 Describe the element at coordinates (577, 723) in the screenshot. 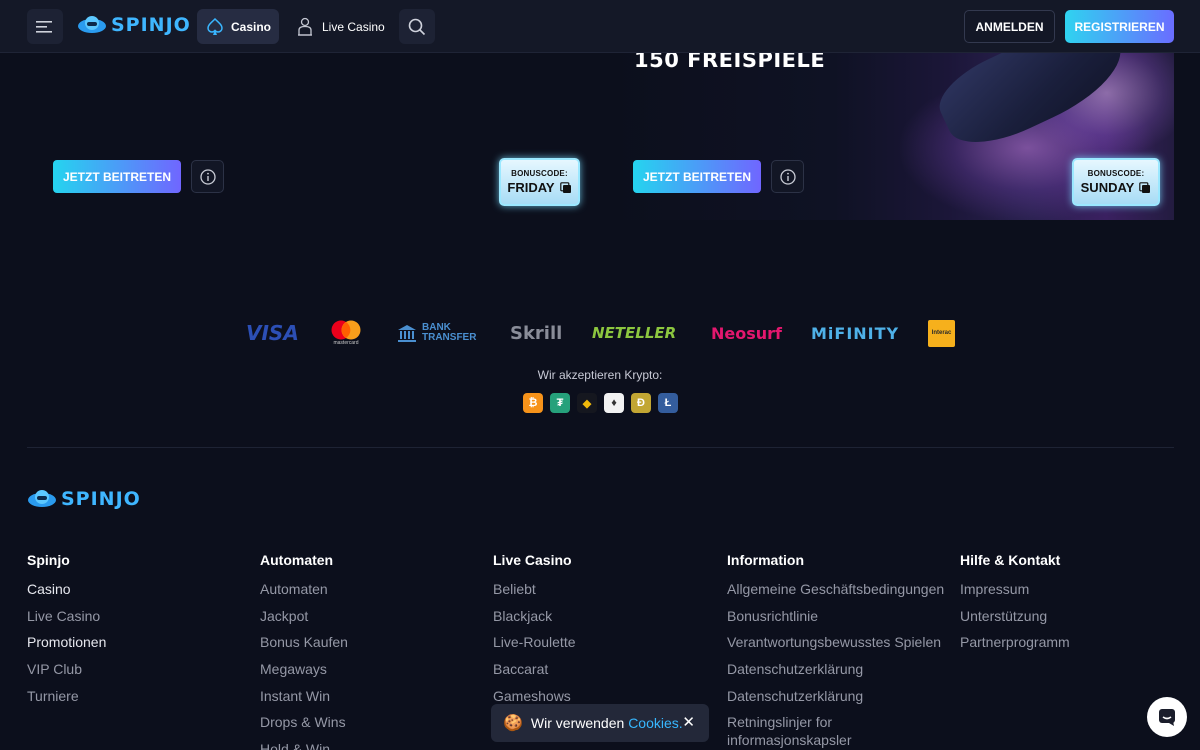

I see `cookie-text: Wir verwenden` at that location.